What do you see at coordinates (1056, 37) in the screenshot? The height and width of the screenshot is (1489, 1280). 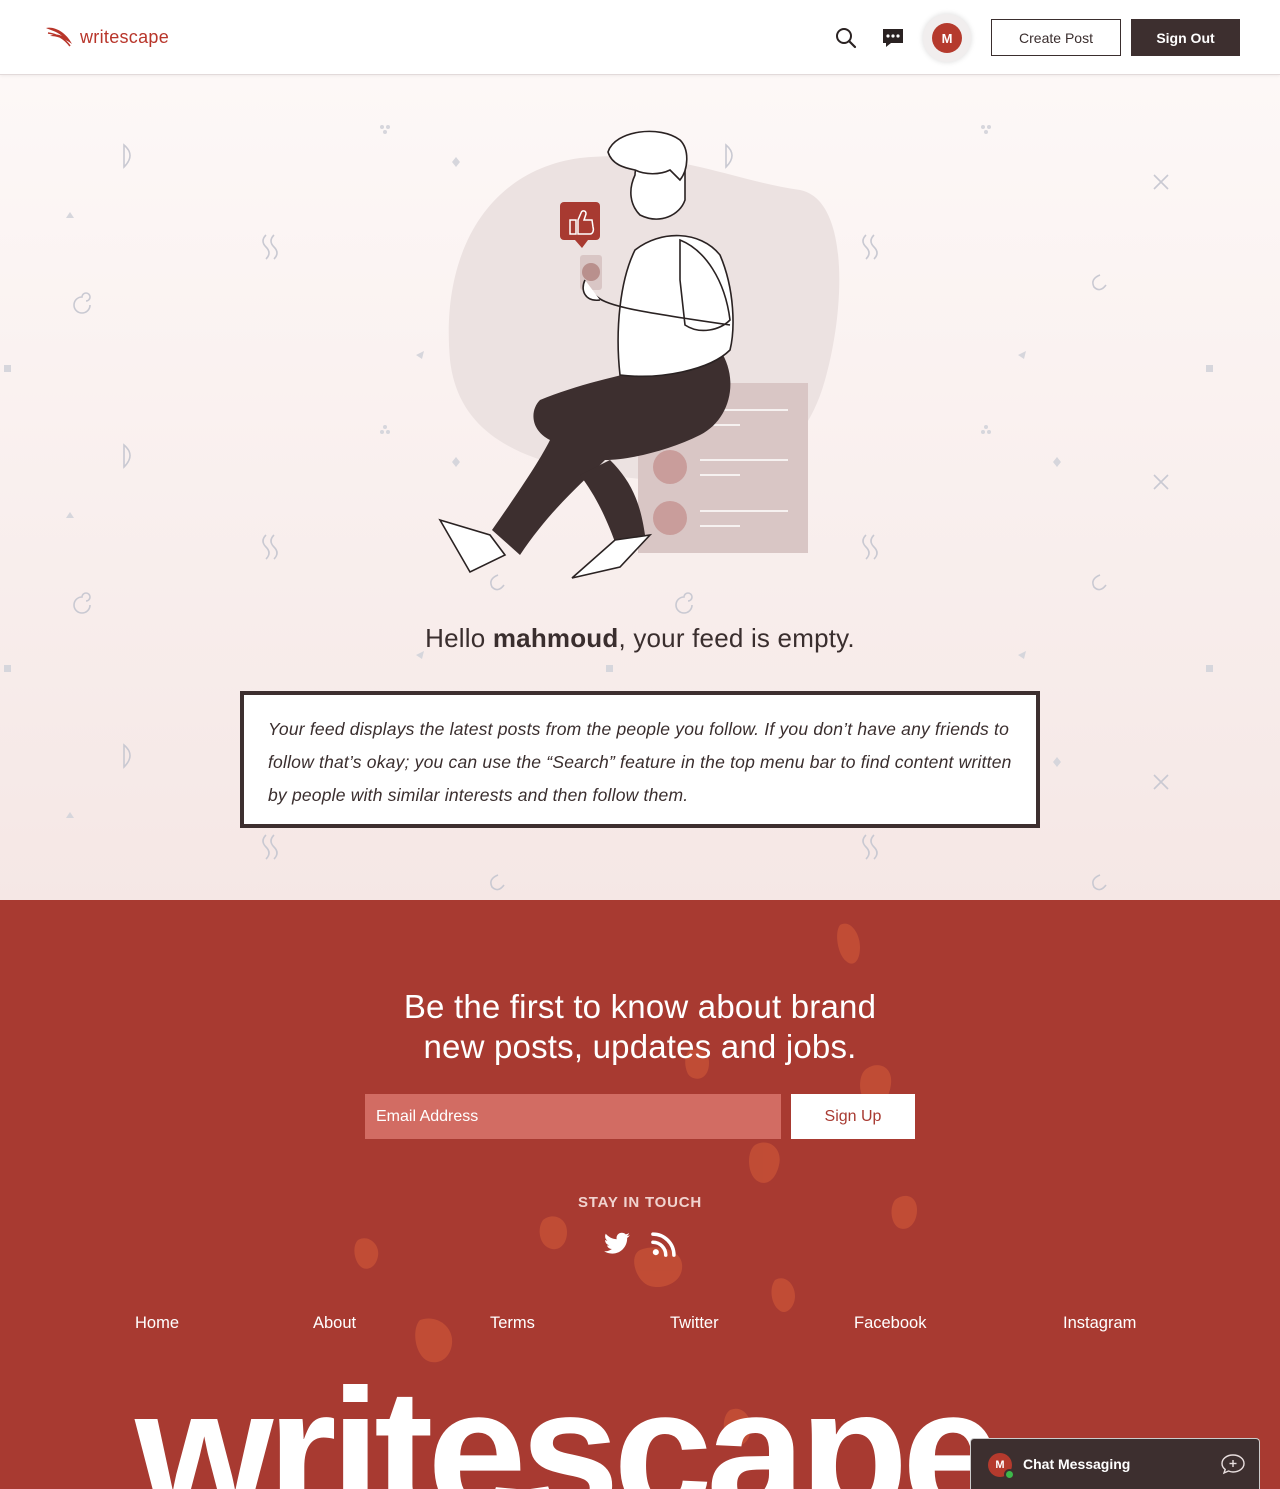 I see `create-post-button: Create Post` at bounding box center [1056, 37].